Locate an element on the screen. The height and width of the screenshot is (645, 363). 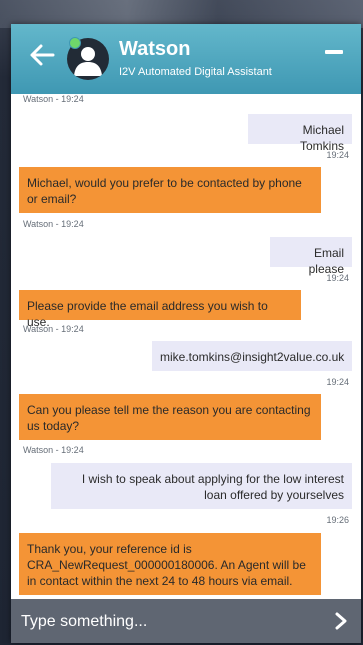
minimize-icon is located at coordinates (334, 52).